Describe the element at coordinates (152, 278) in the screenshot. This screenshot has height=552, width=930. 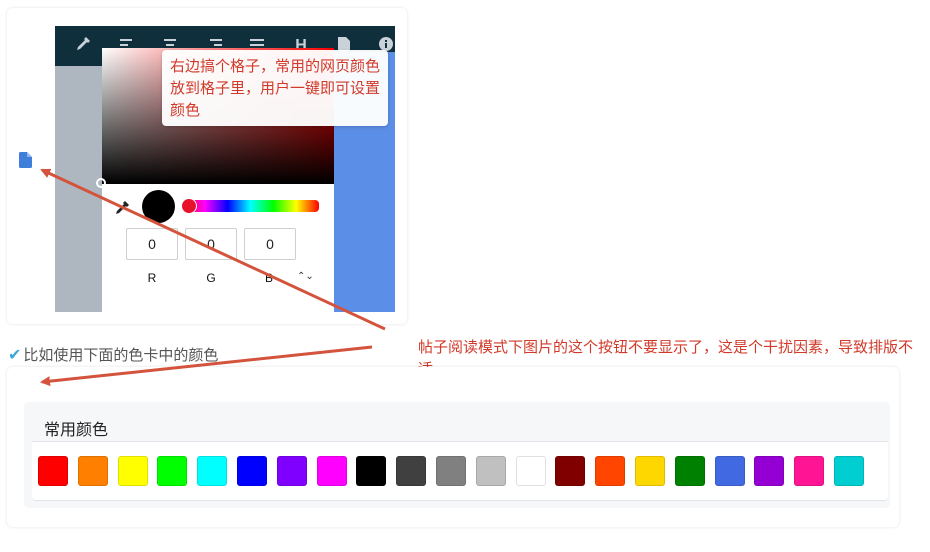
I see `red-label: R` at that location.